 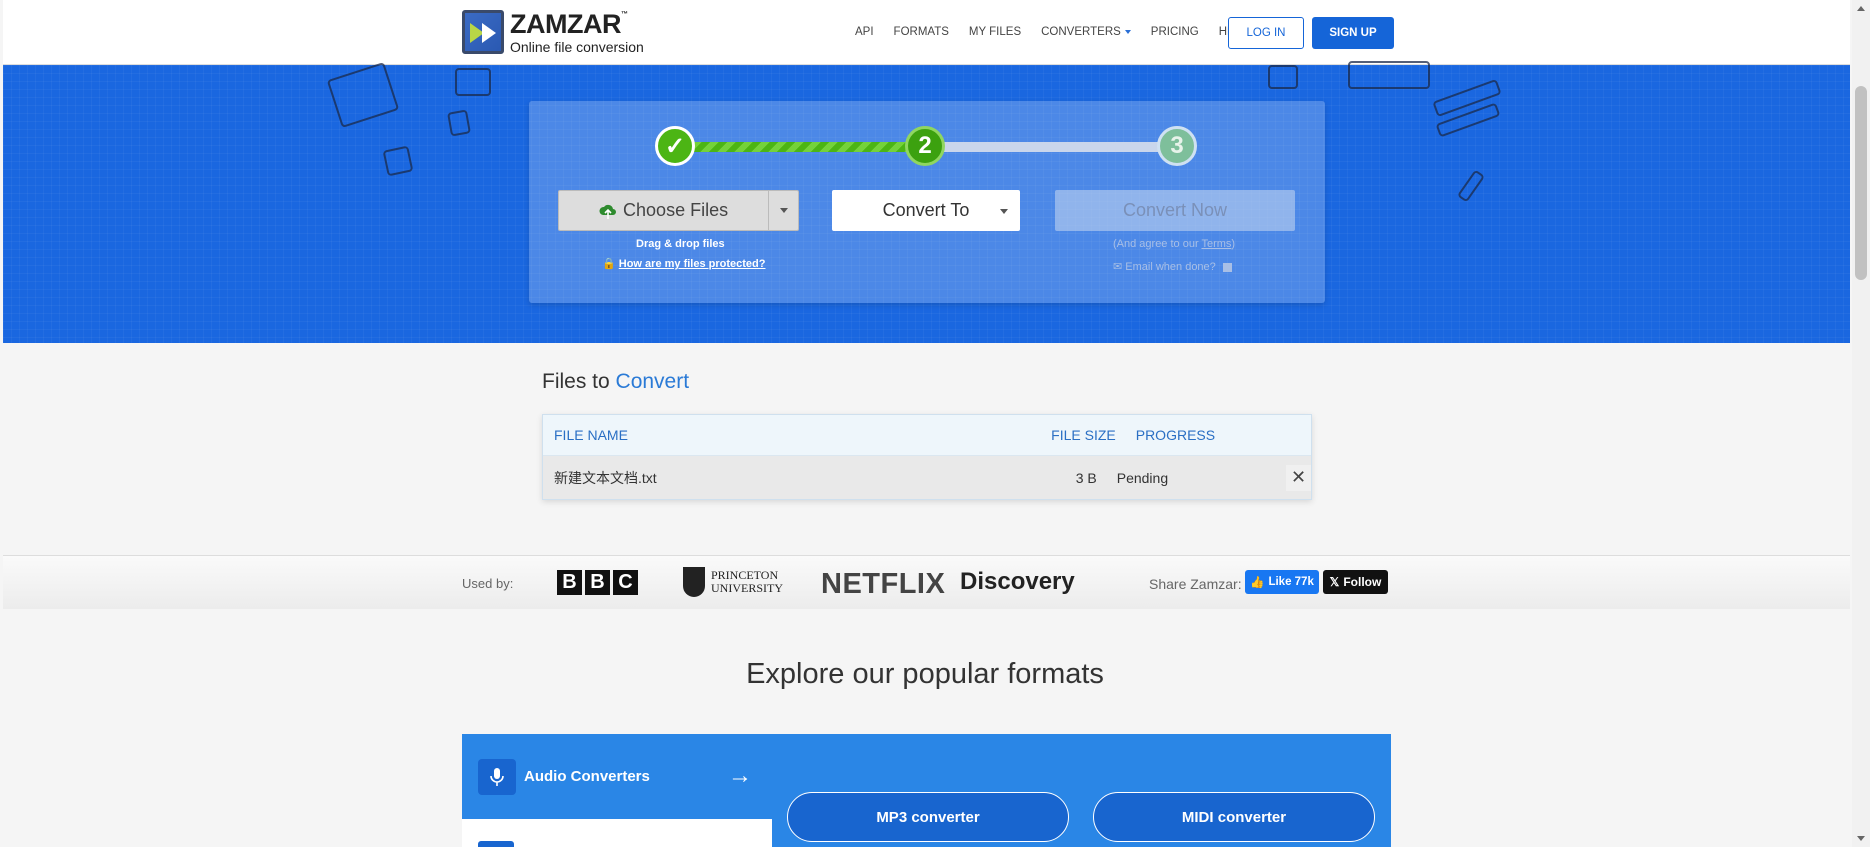 I want to click on follow-label: Follow, so click(x=1362, y=582).